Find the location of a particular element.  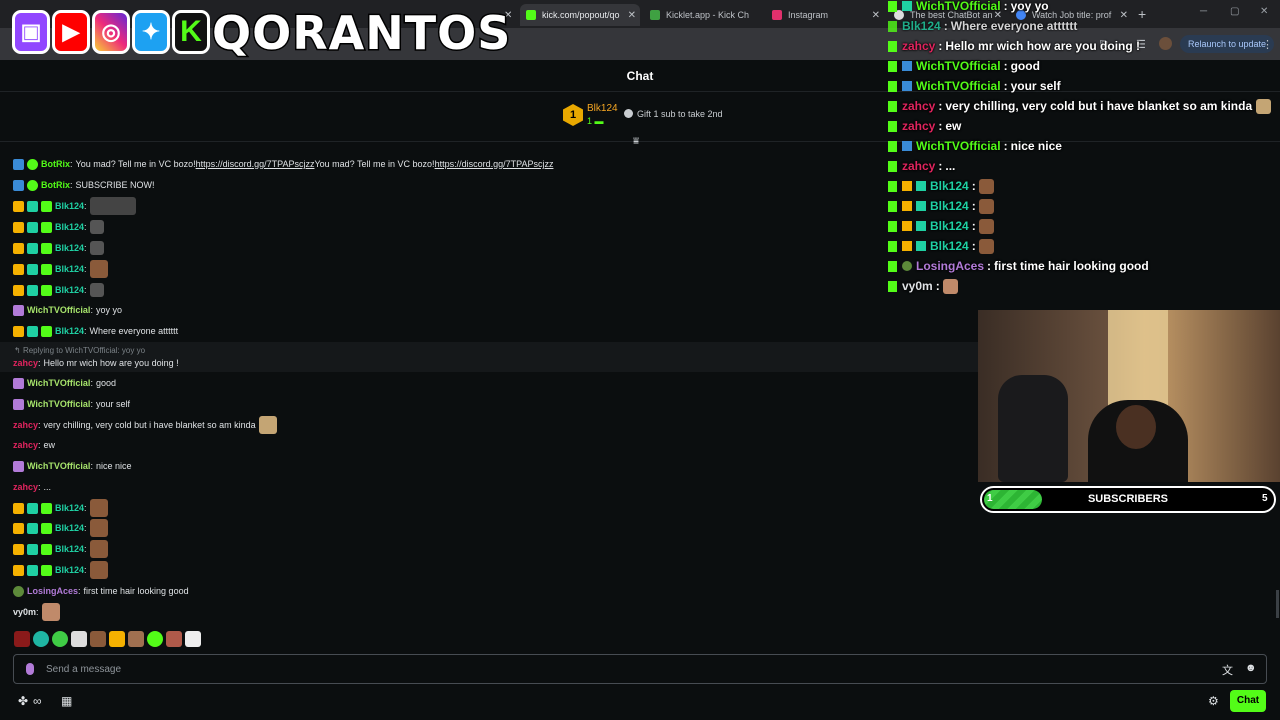

chat-scrollbar is located at coordinates (1277, 604).